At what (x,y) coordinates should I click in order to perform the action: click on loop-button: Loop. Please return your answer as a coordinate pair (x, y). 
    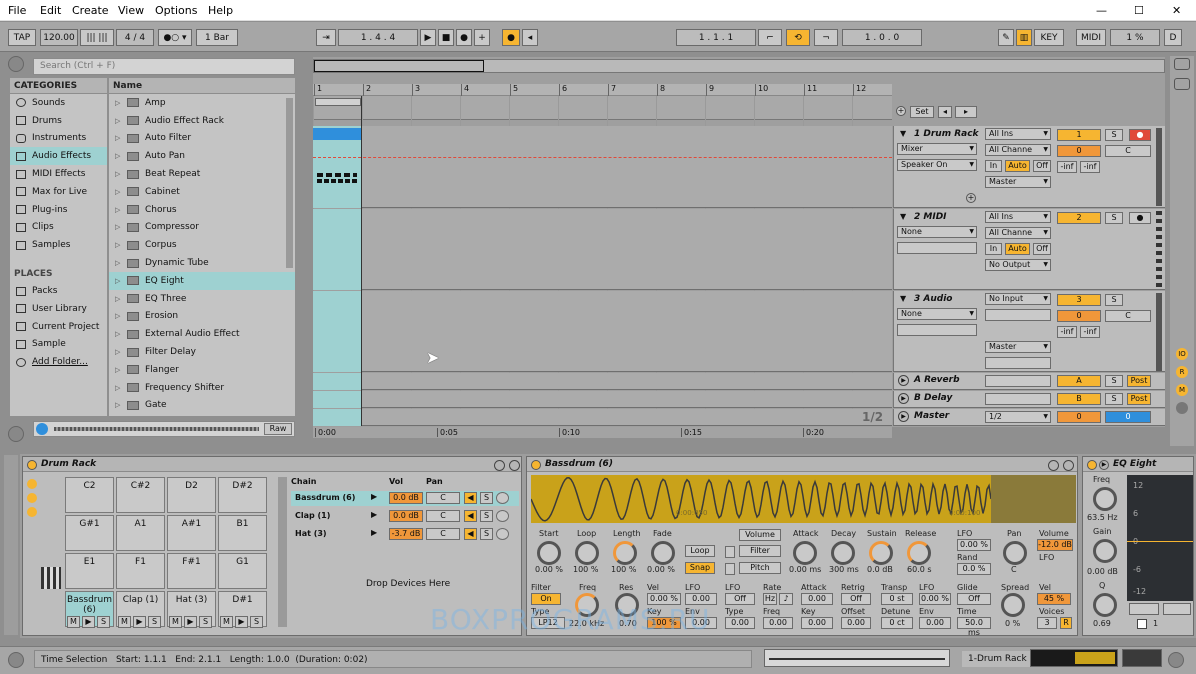
    Looking at the image, I should click on (700, 551).